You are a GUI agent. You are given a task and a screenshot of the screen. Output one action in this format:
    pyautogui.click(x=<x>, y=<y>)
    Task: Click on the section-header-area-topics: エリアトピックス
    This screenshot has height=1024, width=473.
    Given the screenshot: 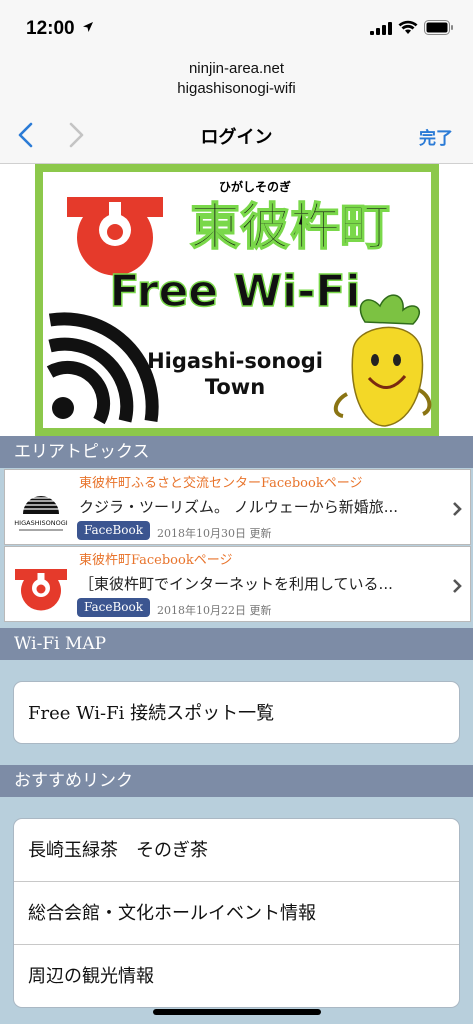 What is the action you would take?
    pyautogui.click(x=236, y=452)
    